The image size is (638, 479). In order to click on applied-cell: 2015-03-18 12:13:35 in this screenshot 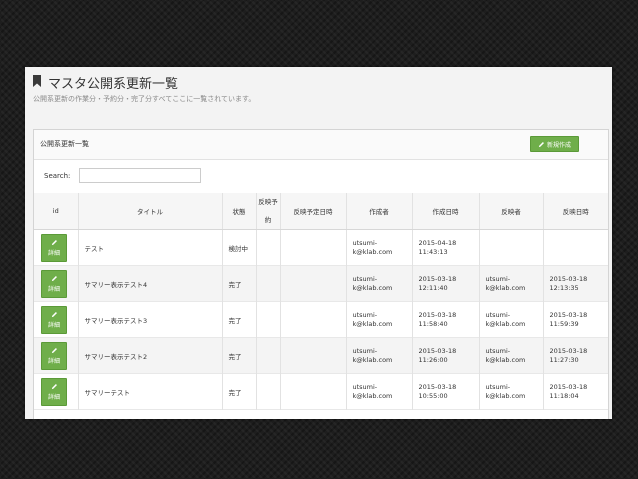, I will do `click(575, 284)`.